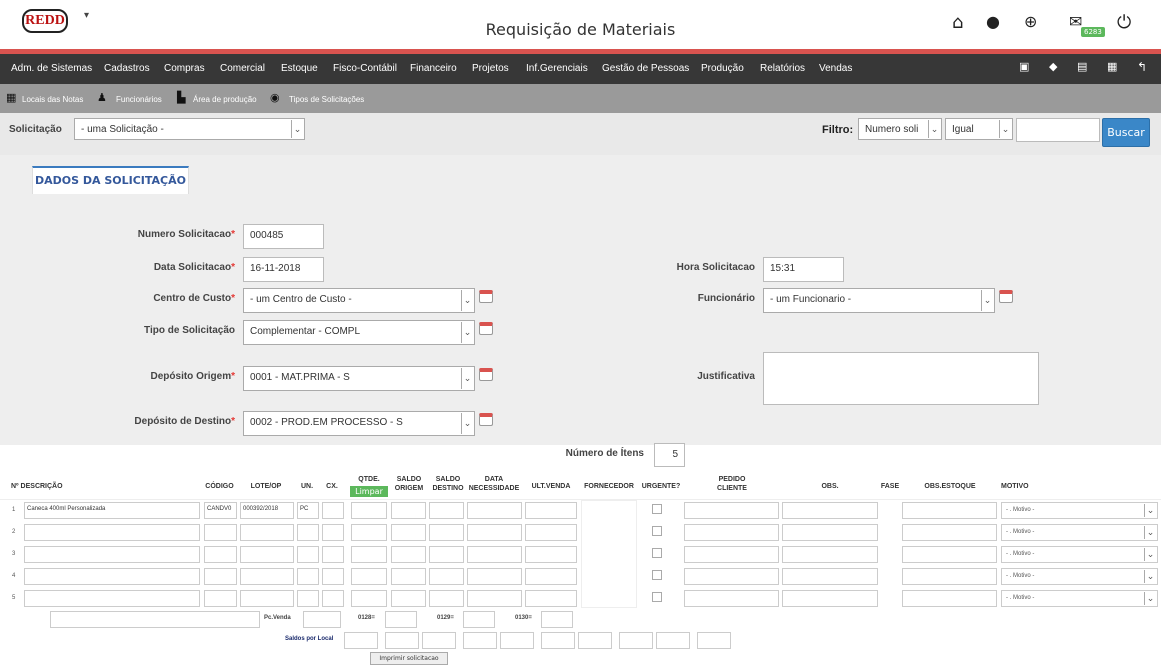 The image size is (1161, 667). Describe the element at coordinates (51, 68) in the screenshot. I see `menu-adm-sistemas: Adm. de Sistemas` at that location.